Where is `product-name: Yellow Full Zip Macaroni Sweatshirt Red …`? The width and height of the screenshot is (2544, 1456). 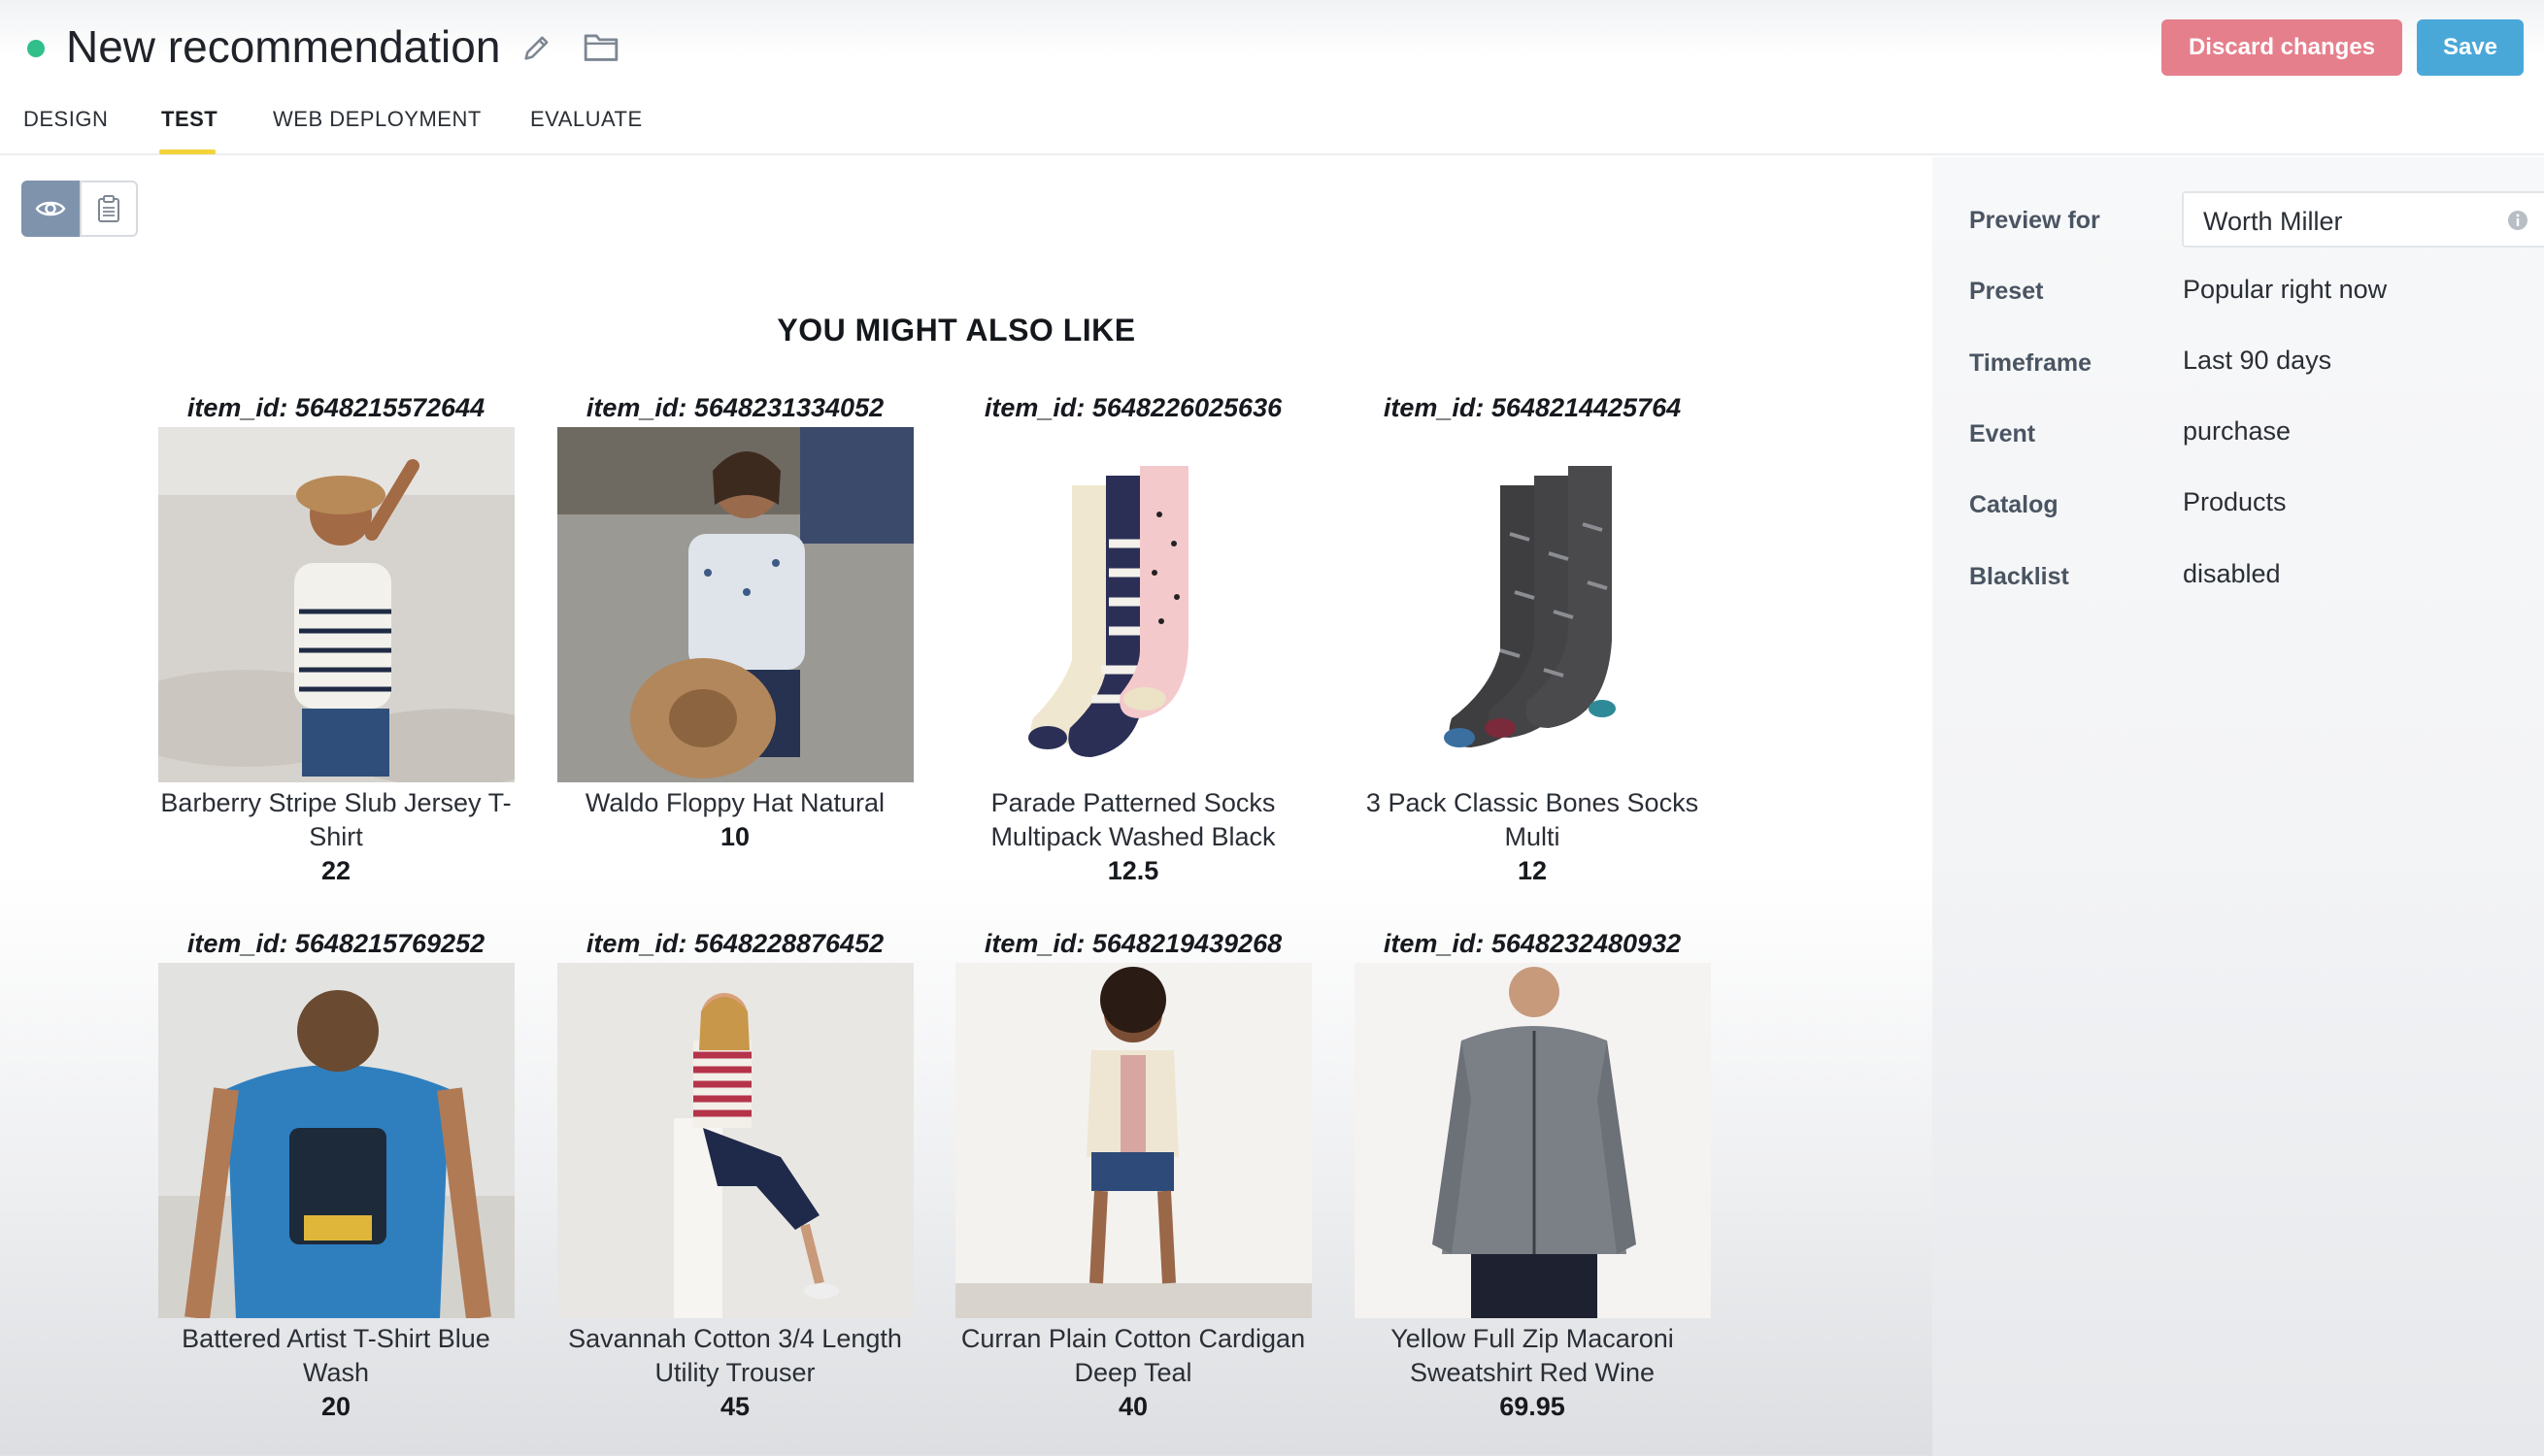
product-name: Yellow Full Zip Macaroni Sweatshirt Red … is located at coordinates (1532, 1355).